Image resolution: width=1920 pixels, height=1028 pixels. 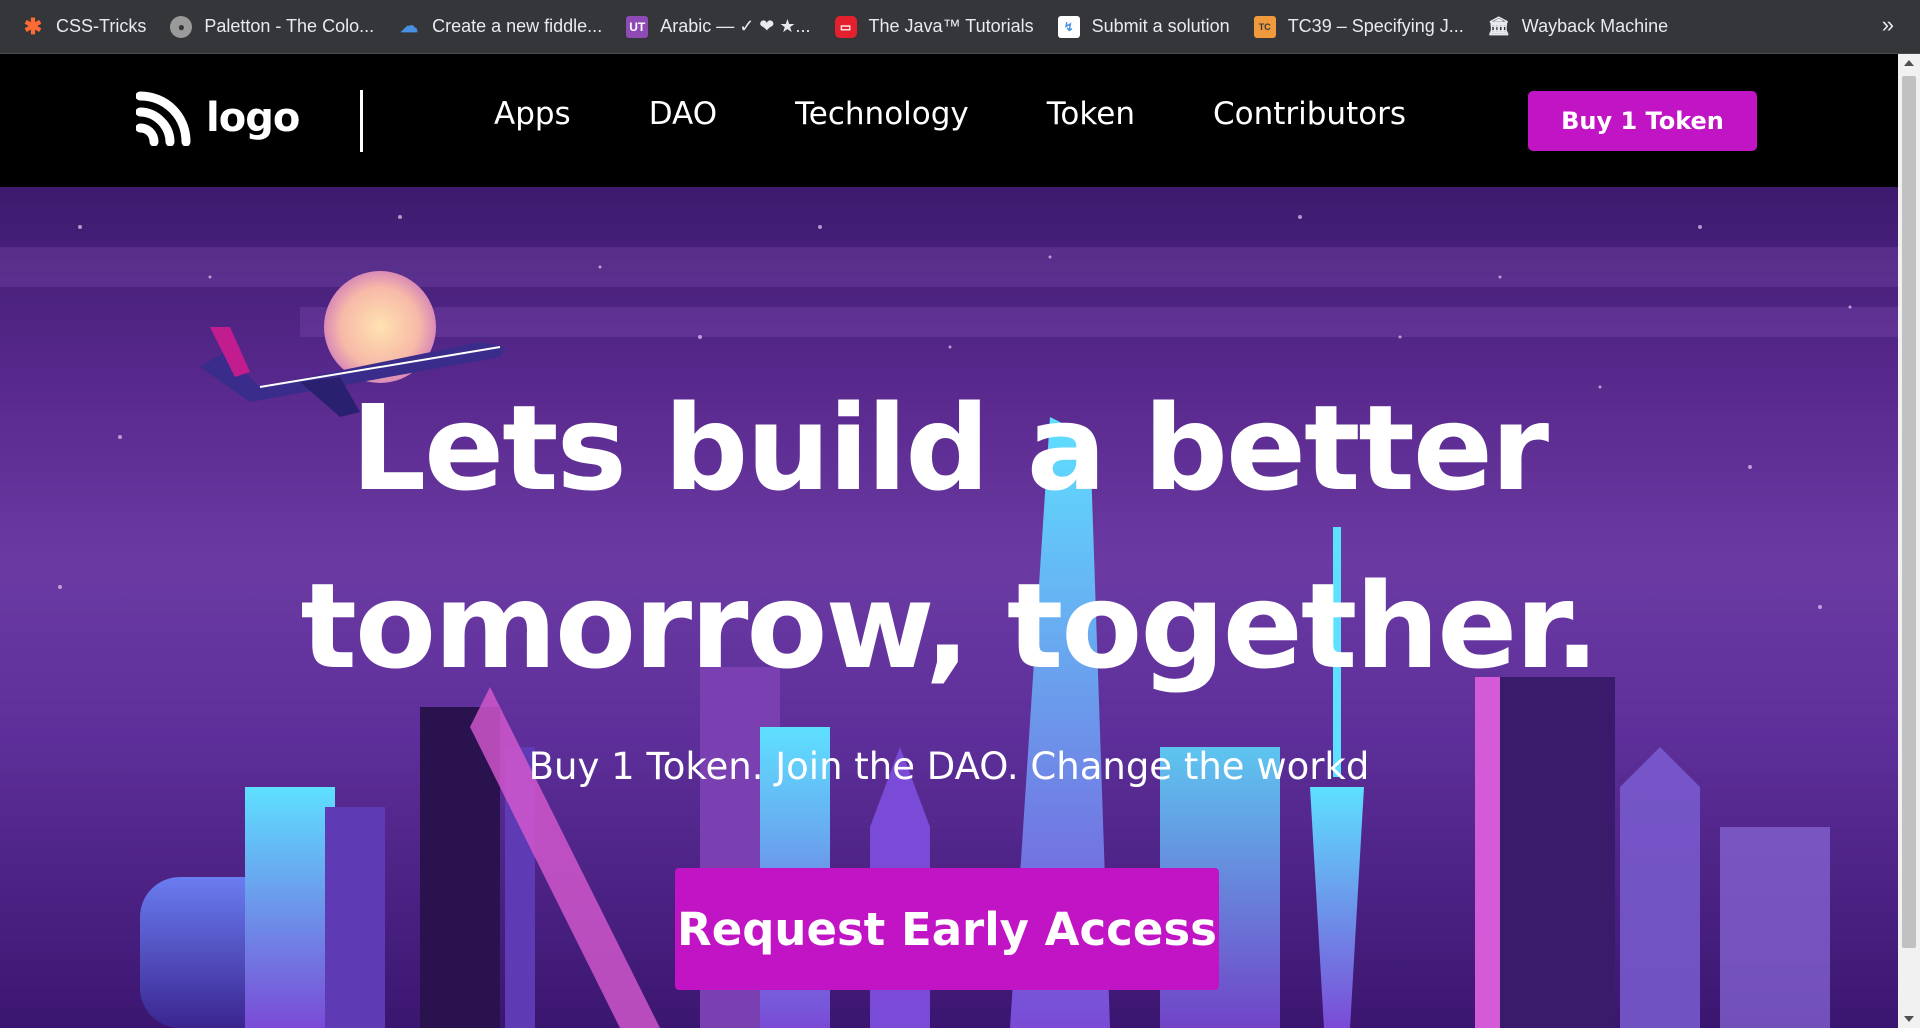 I want to click on bookmark-css-tricks: ✱ CSS-Tricks, so click(x=84, y=27).